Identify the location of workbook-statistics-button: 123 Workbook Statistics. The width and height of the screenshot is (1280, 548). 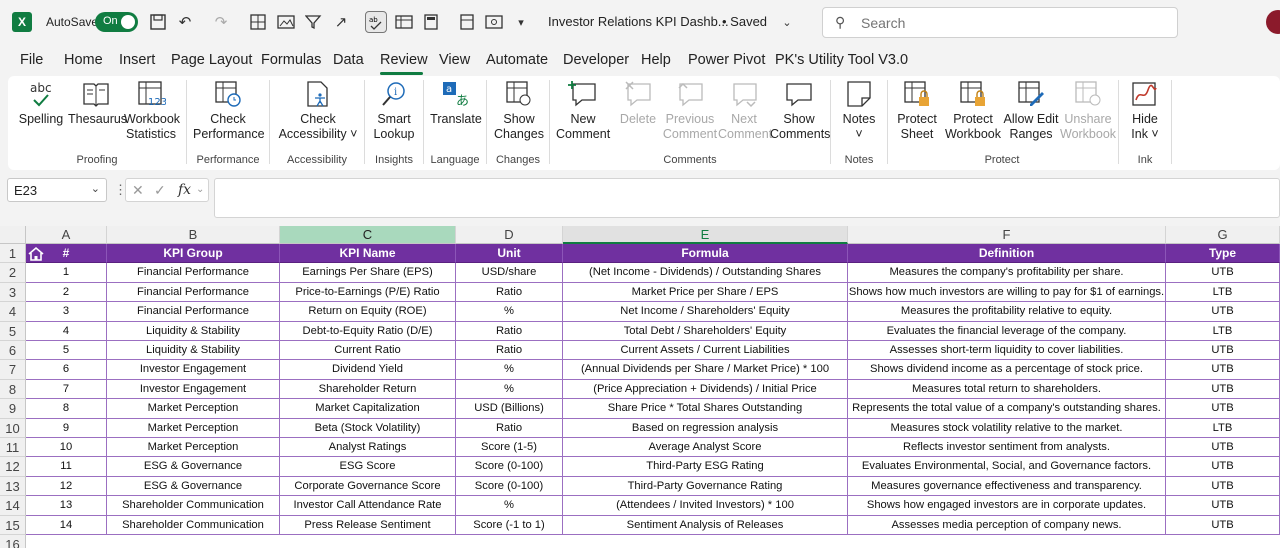
(152, 111).